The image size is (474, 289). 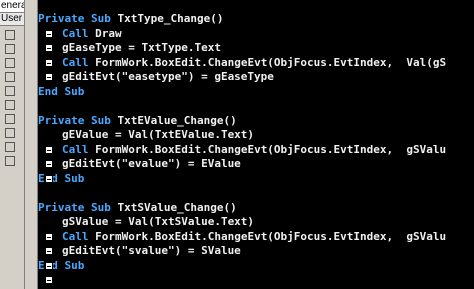 I want to click on tab-general: eneral, so click(x=12, y=6).